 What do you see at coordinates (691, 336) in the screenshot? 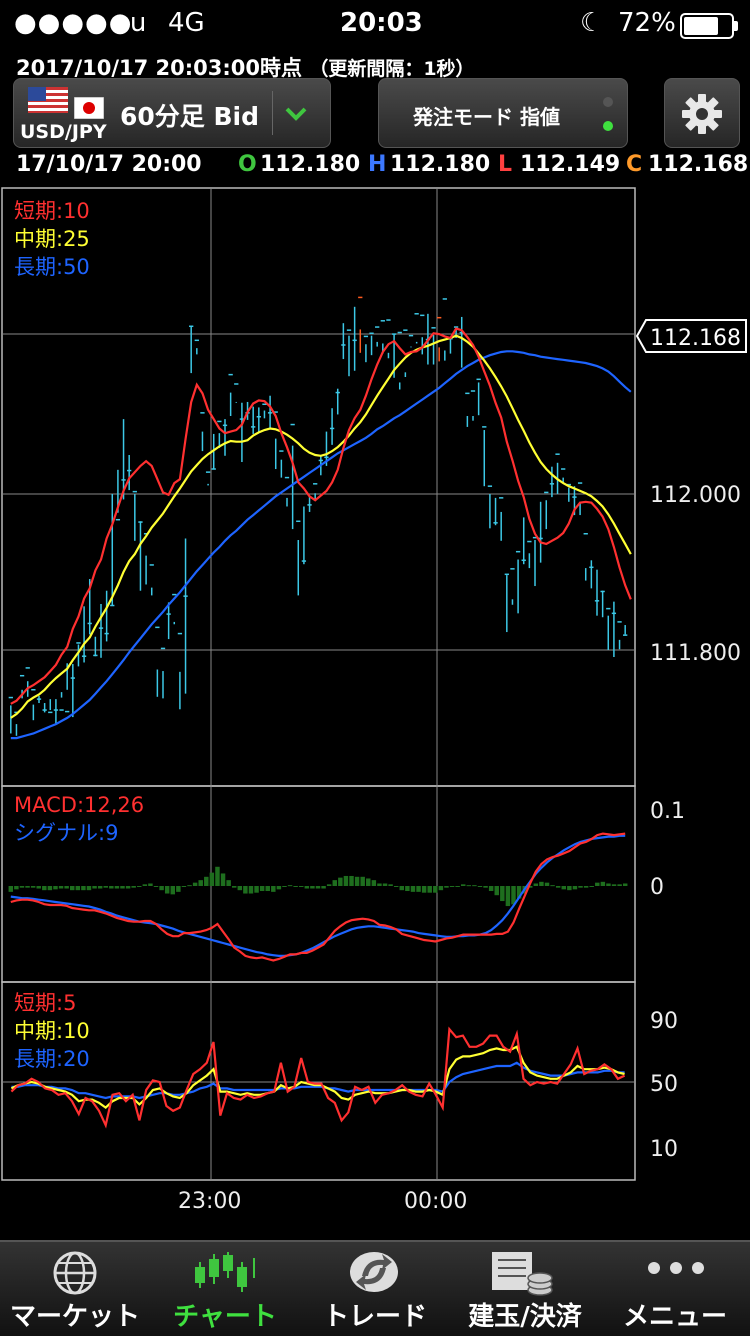
I see `current-price-tag: 112.168` at bounding box center [691, 336].